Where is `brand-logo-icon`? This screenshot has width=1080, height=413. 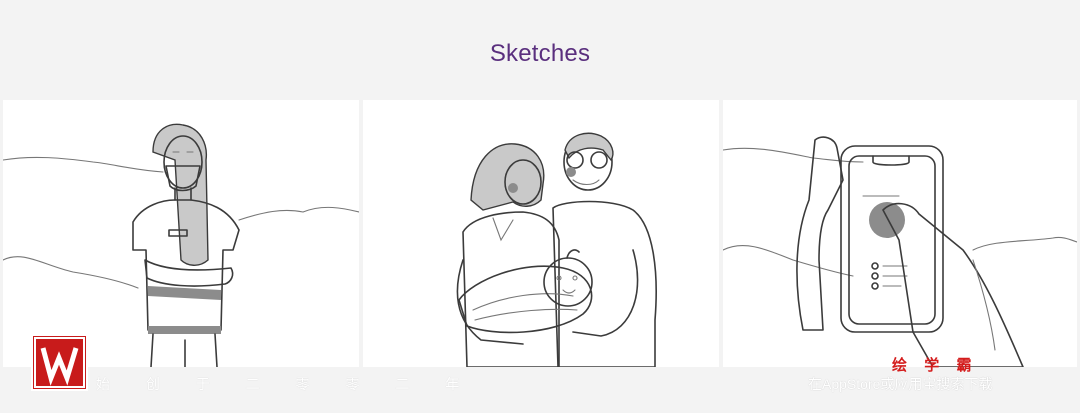
brand-logo-icon is located at coordinates (59, 362).